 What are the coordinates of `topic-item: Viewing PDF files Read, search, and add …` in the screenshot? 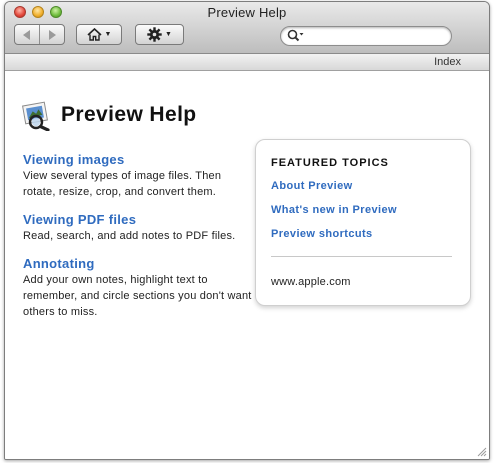 It's located at (138, 228).